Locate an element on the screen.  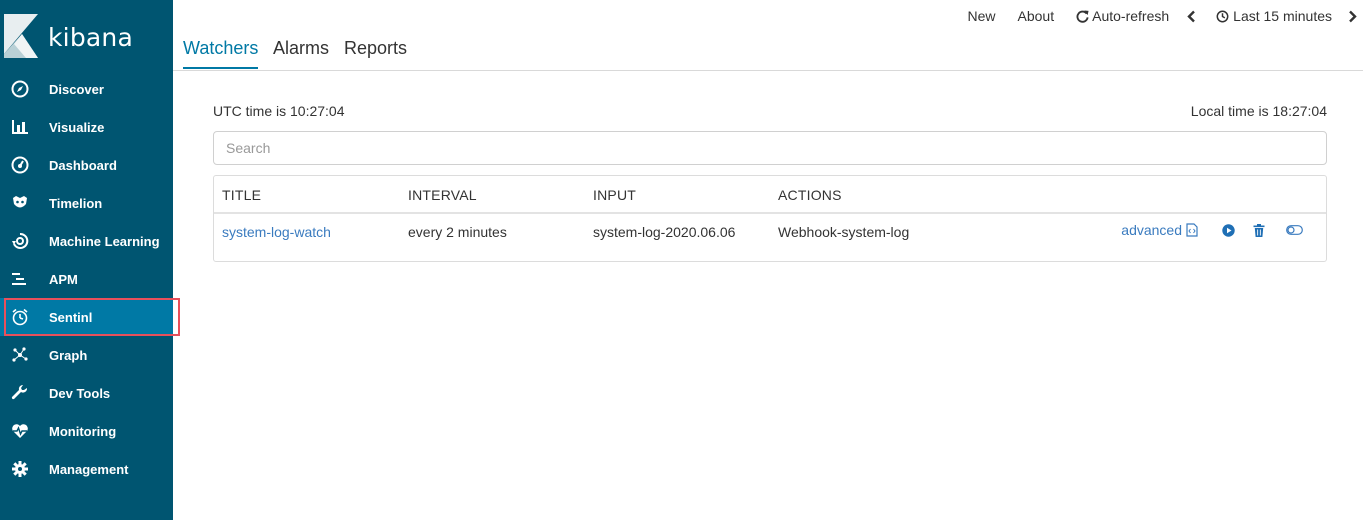
sidebar-item-label: Sentinl is located at coordinates (71, 317).